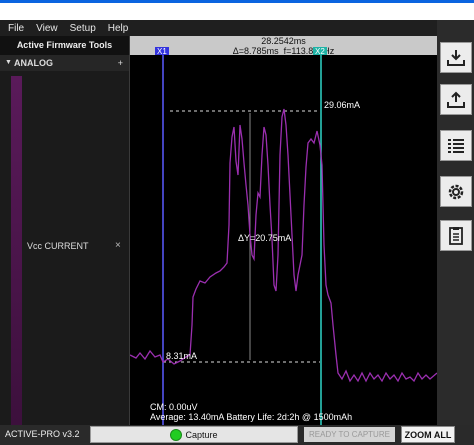 The image size is (474, 445). Describe the element at coordinates (118, 245) in the screenshot. I see `close-channel-icon: ×` at that location.